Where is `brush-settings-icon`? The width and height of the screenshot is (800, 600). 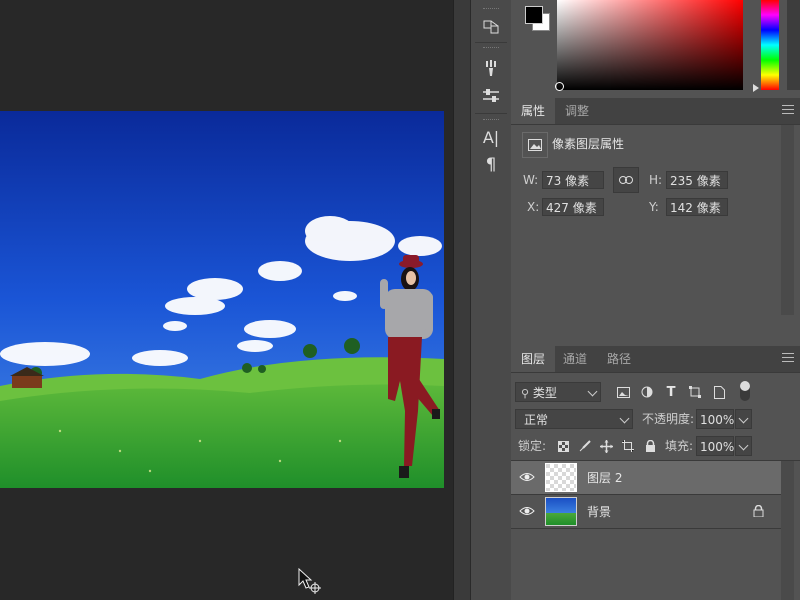
brush-settings-icon is located at coordinates (491, 68).